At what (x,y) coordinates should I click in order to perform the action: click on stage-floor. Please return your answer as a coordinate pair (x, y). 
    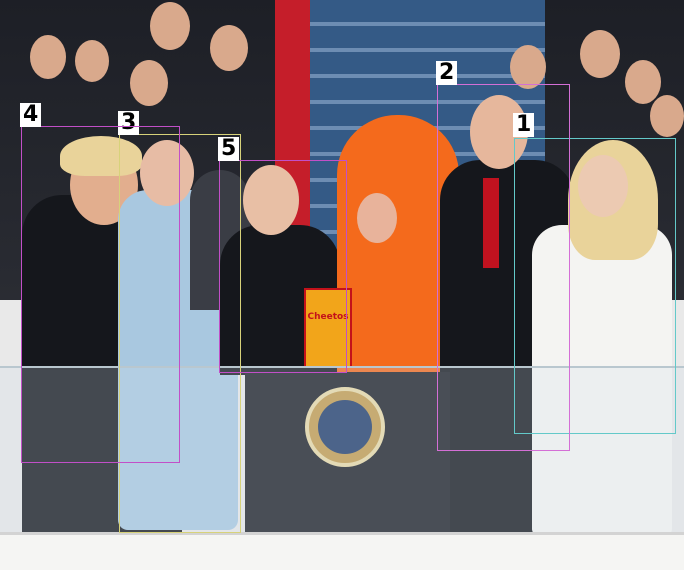
    Looking at the image, I should click on (342, 551).